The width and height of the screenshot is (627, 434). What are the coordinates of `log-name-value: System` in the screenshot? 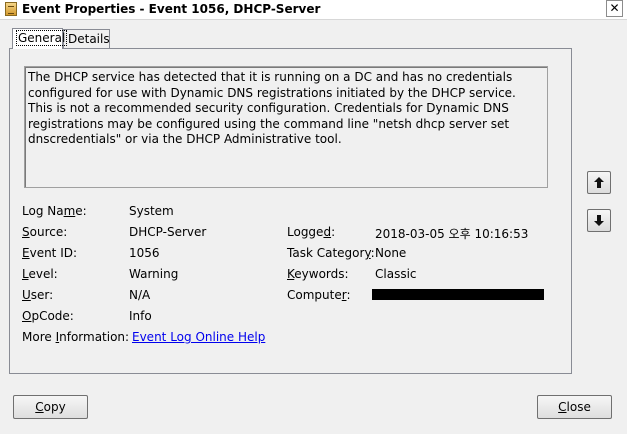 It's located at (151, 211).